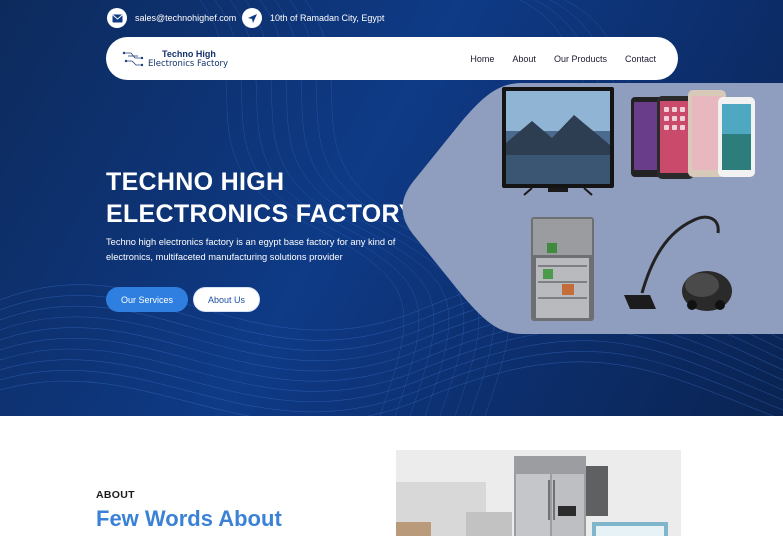 The height and width of the screenshot is (536, 783). I want to click on hero-title-line2: ELECTRONICS FACTORY, so click(261, 214).